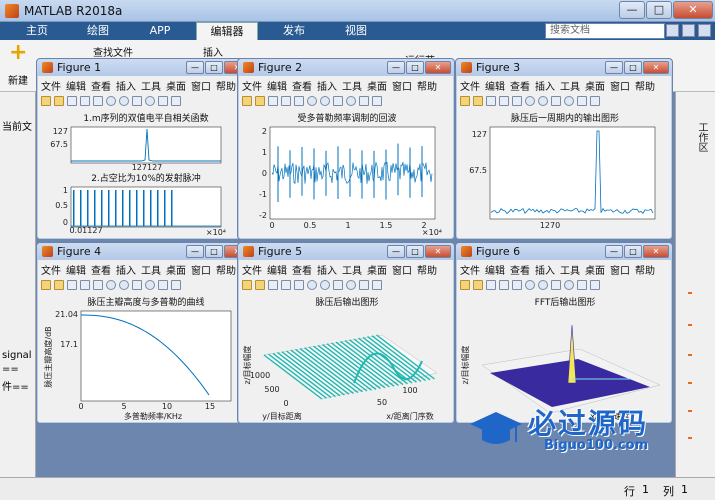 The image size is (715, 500). I want to click on help-icon, so click(704, 30).